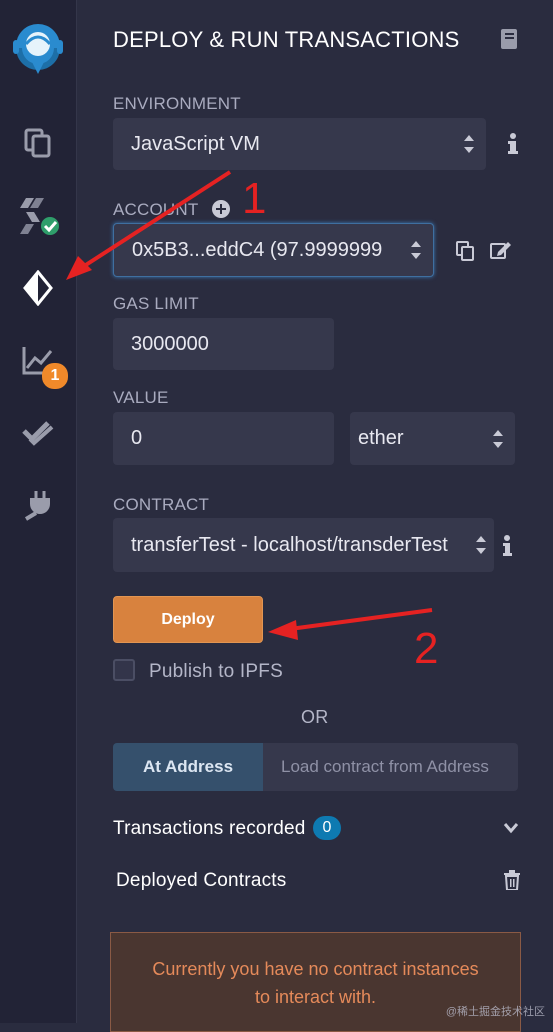  Describe the element at coordinates (507, 546) in the screenshot. I see `contract-info-icon` at that location.